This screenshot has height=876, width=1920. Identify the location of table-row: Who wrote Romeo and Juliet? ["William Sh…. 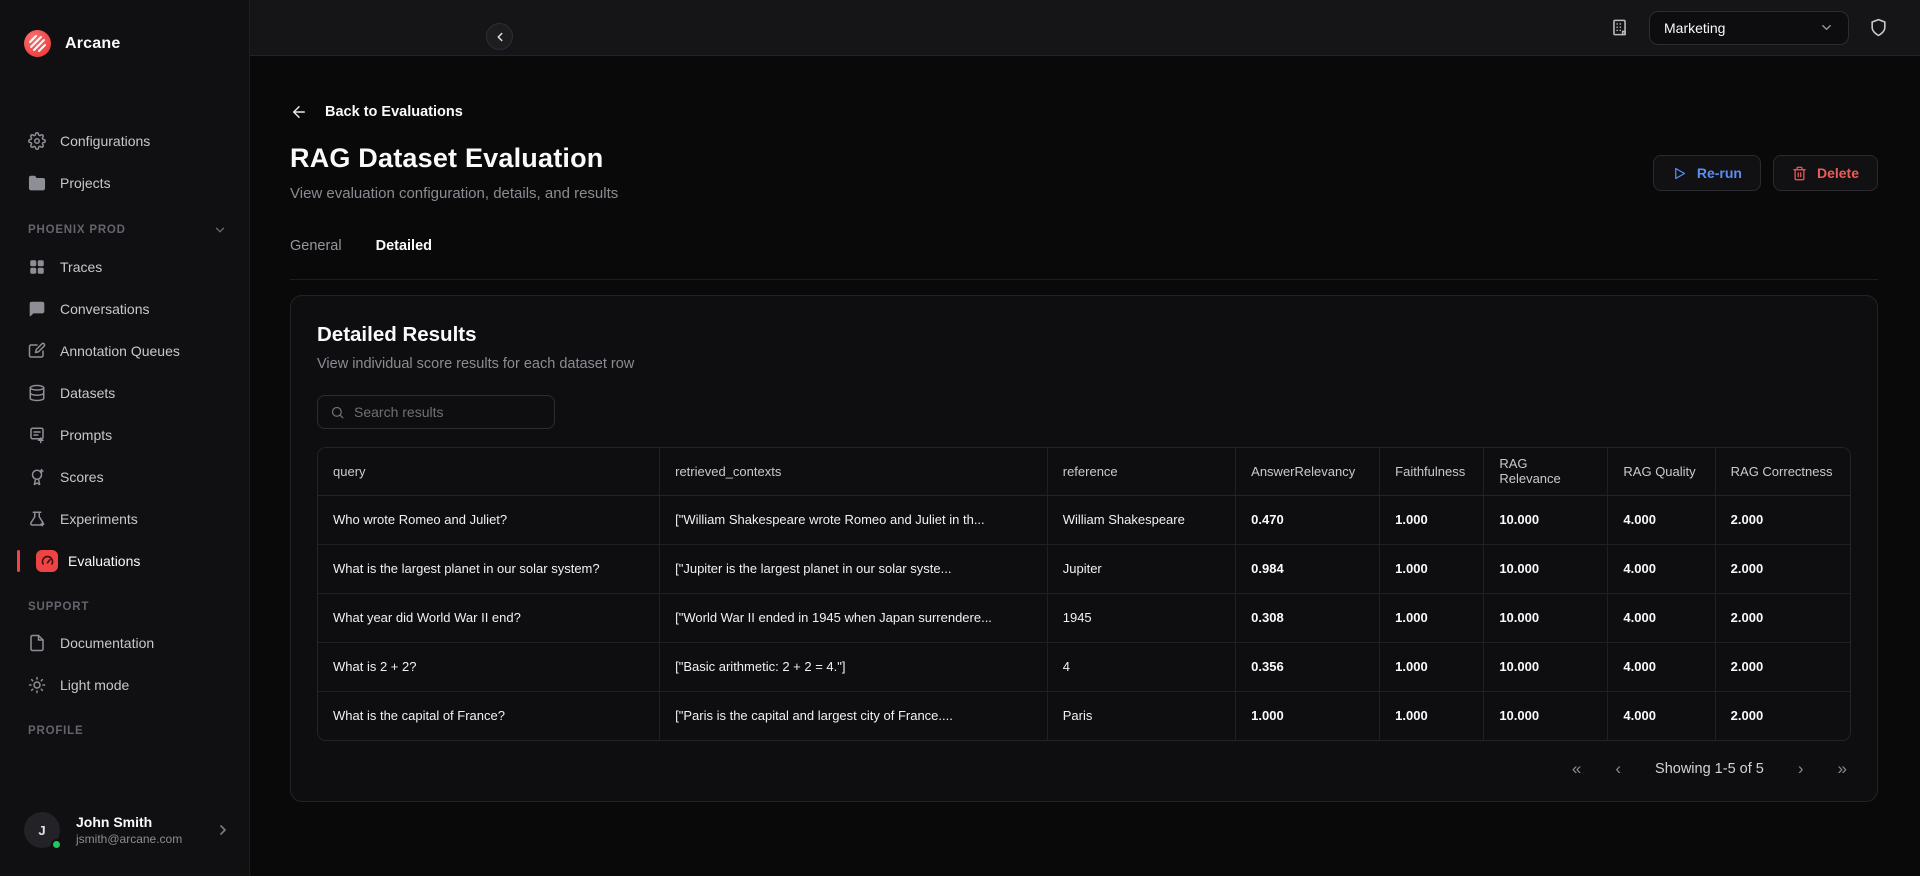
(1084, 520).